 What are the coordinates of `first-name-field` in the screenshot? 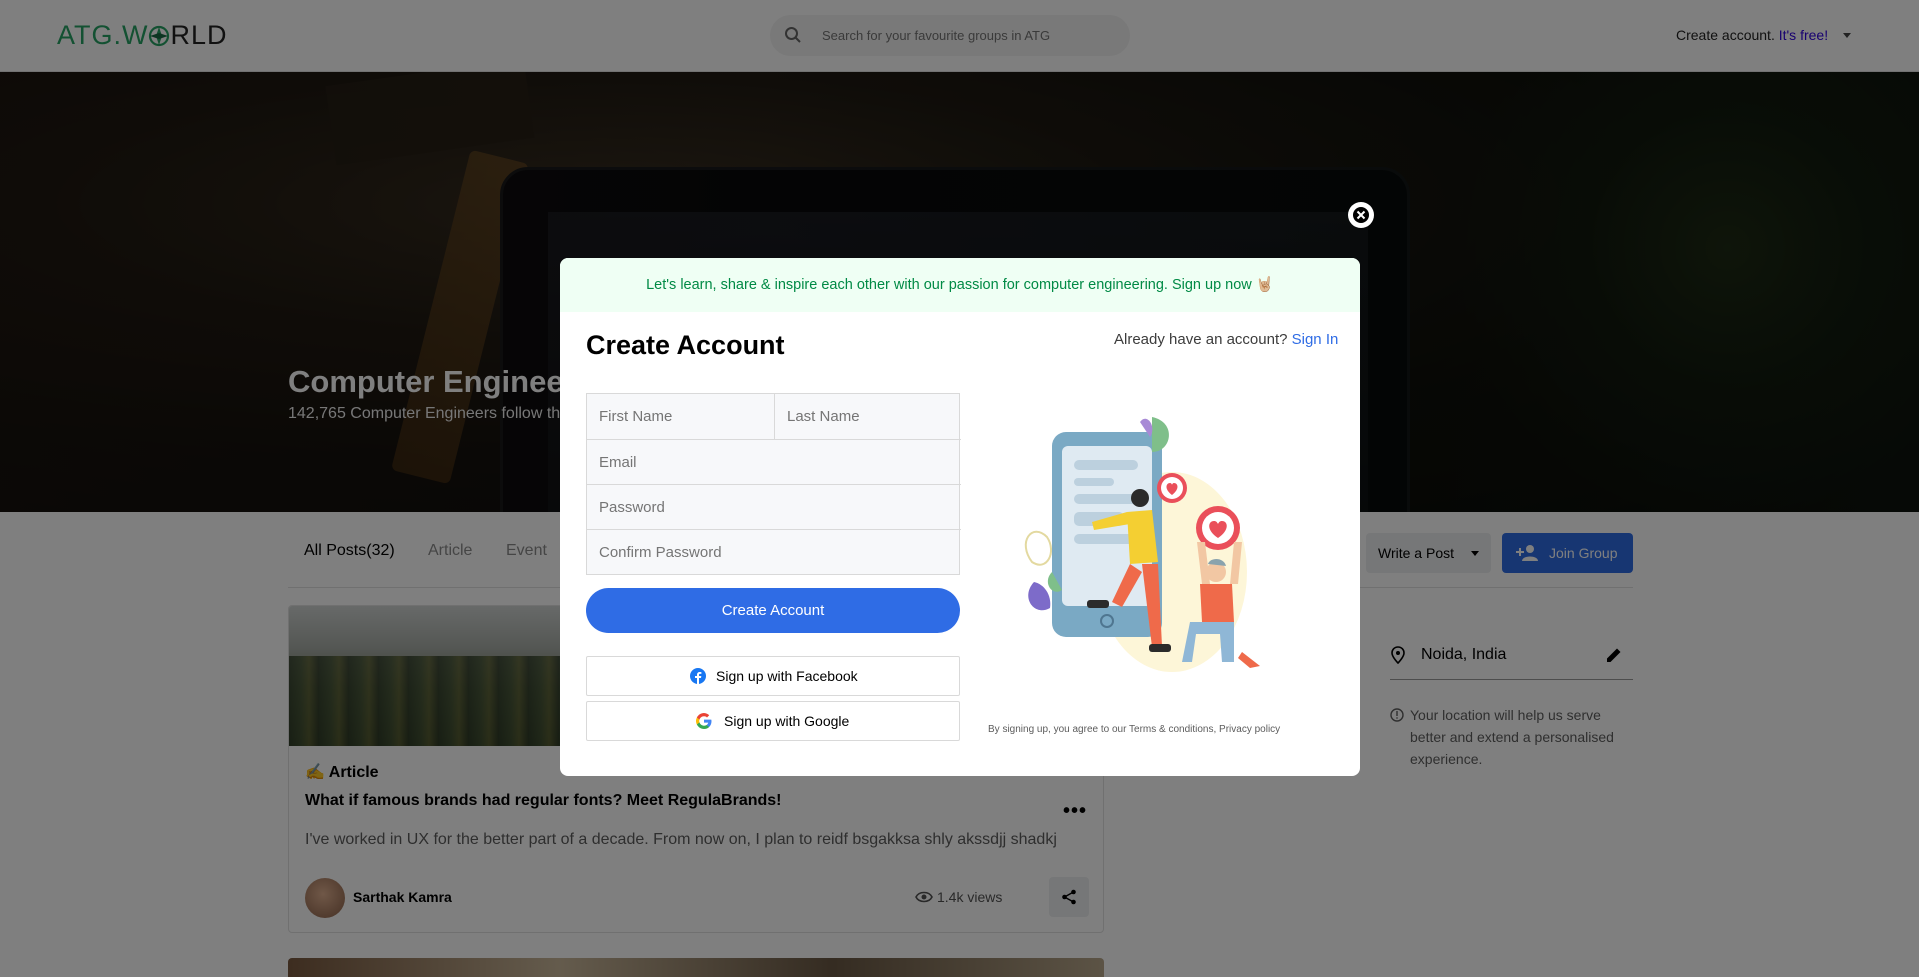 It's located at (680, 416).